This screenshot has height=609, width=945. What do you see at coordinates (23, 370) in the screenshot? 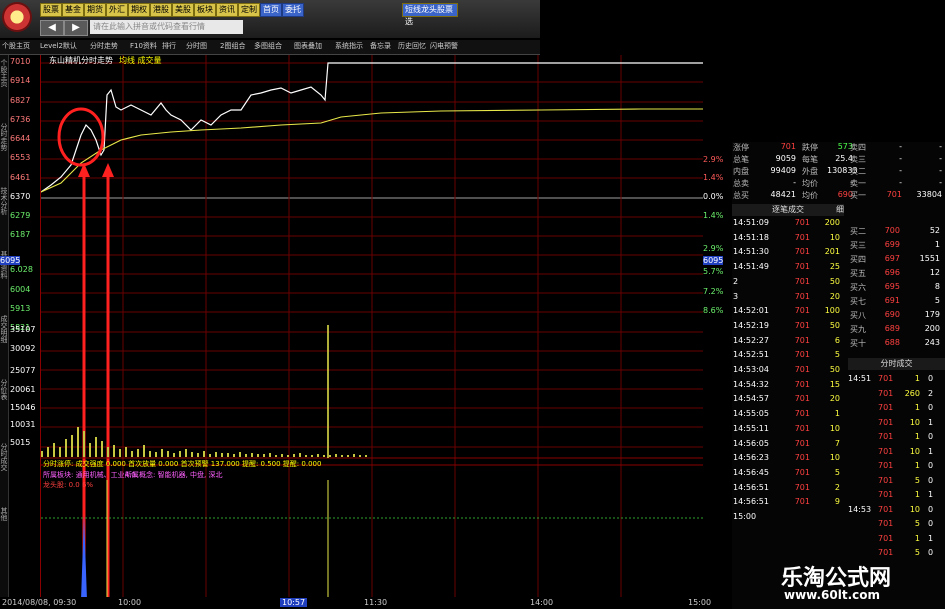
I see `volume-label-2: 25077` at bounding box center [23, 370].